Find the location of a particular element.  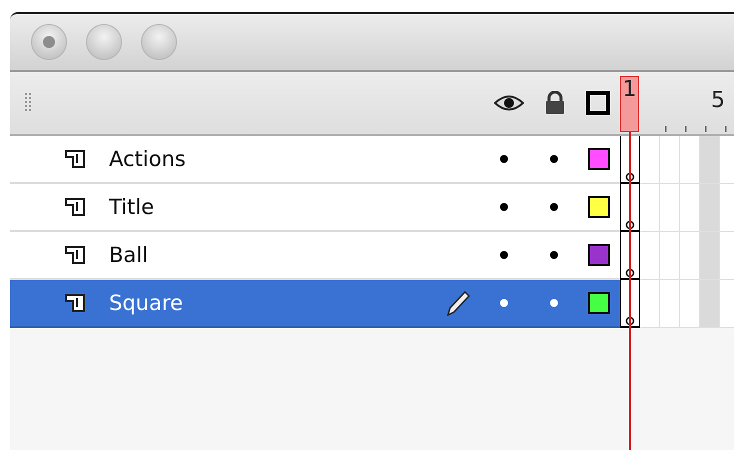

layer-name: Ball is located at coordinates (129, 255).